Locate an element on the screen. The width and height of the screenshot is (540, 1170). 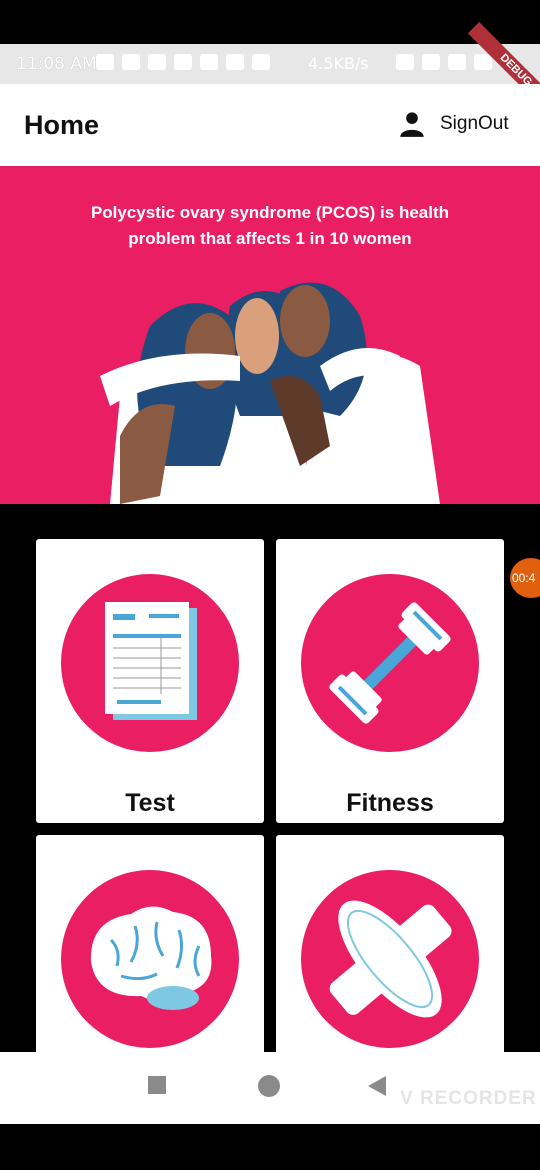
test-circle is located at coordinates (150, 663).